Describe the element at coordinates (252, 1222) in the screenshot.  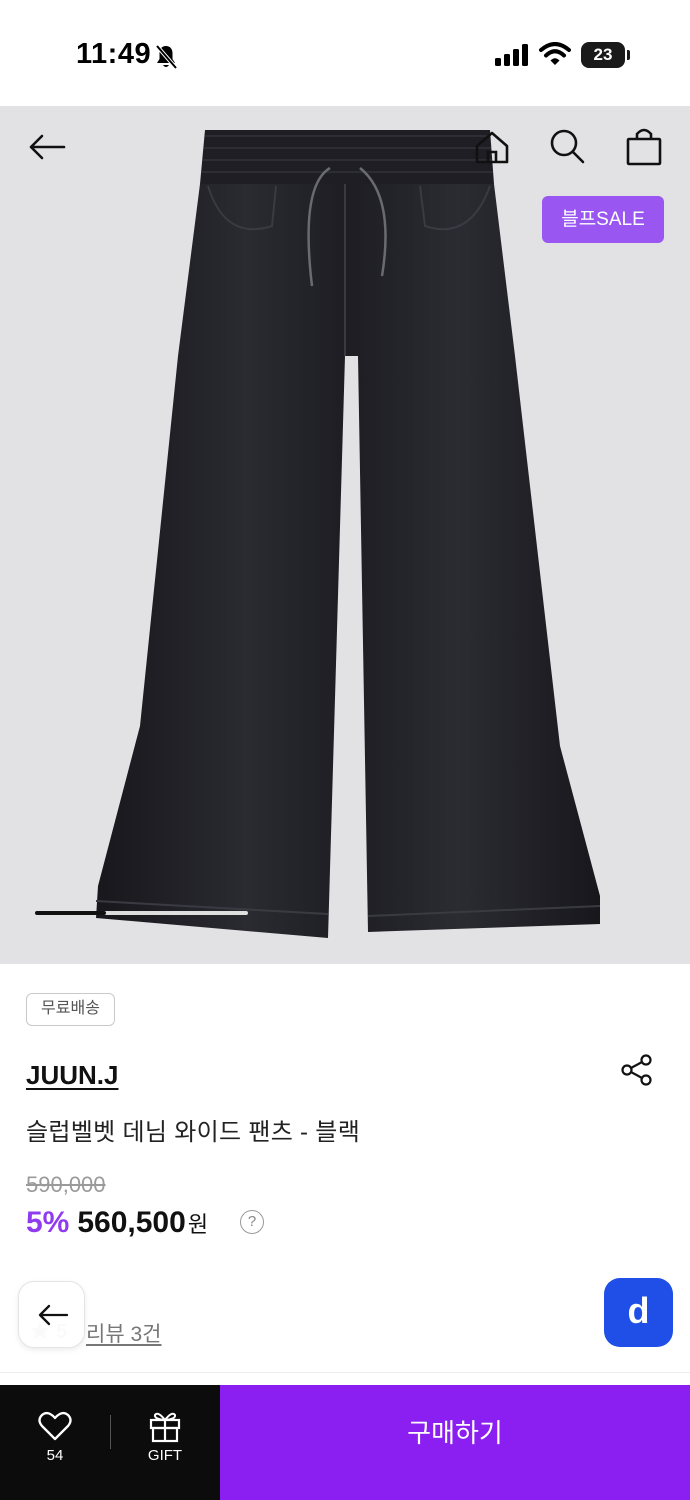
I see `help-icon: ?` at that location.